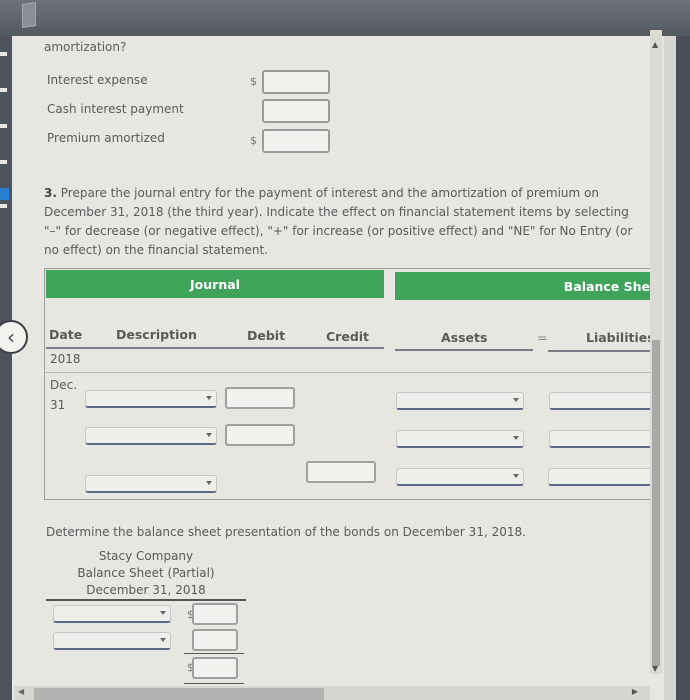 This screenshot has width=690, height=700. What do you see at coordinates (11, 337) in the screenshot?
I see `chevron-left-icon: ‹` at bounding box center [11, 337].